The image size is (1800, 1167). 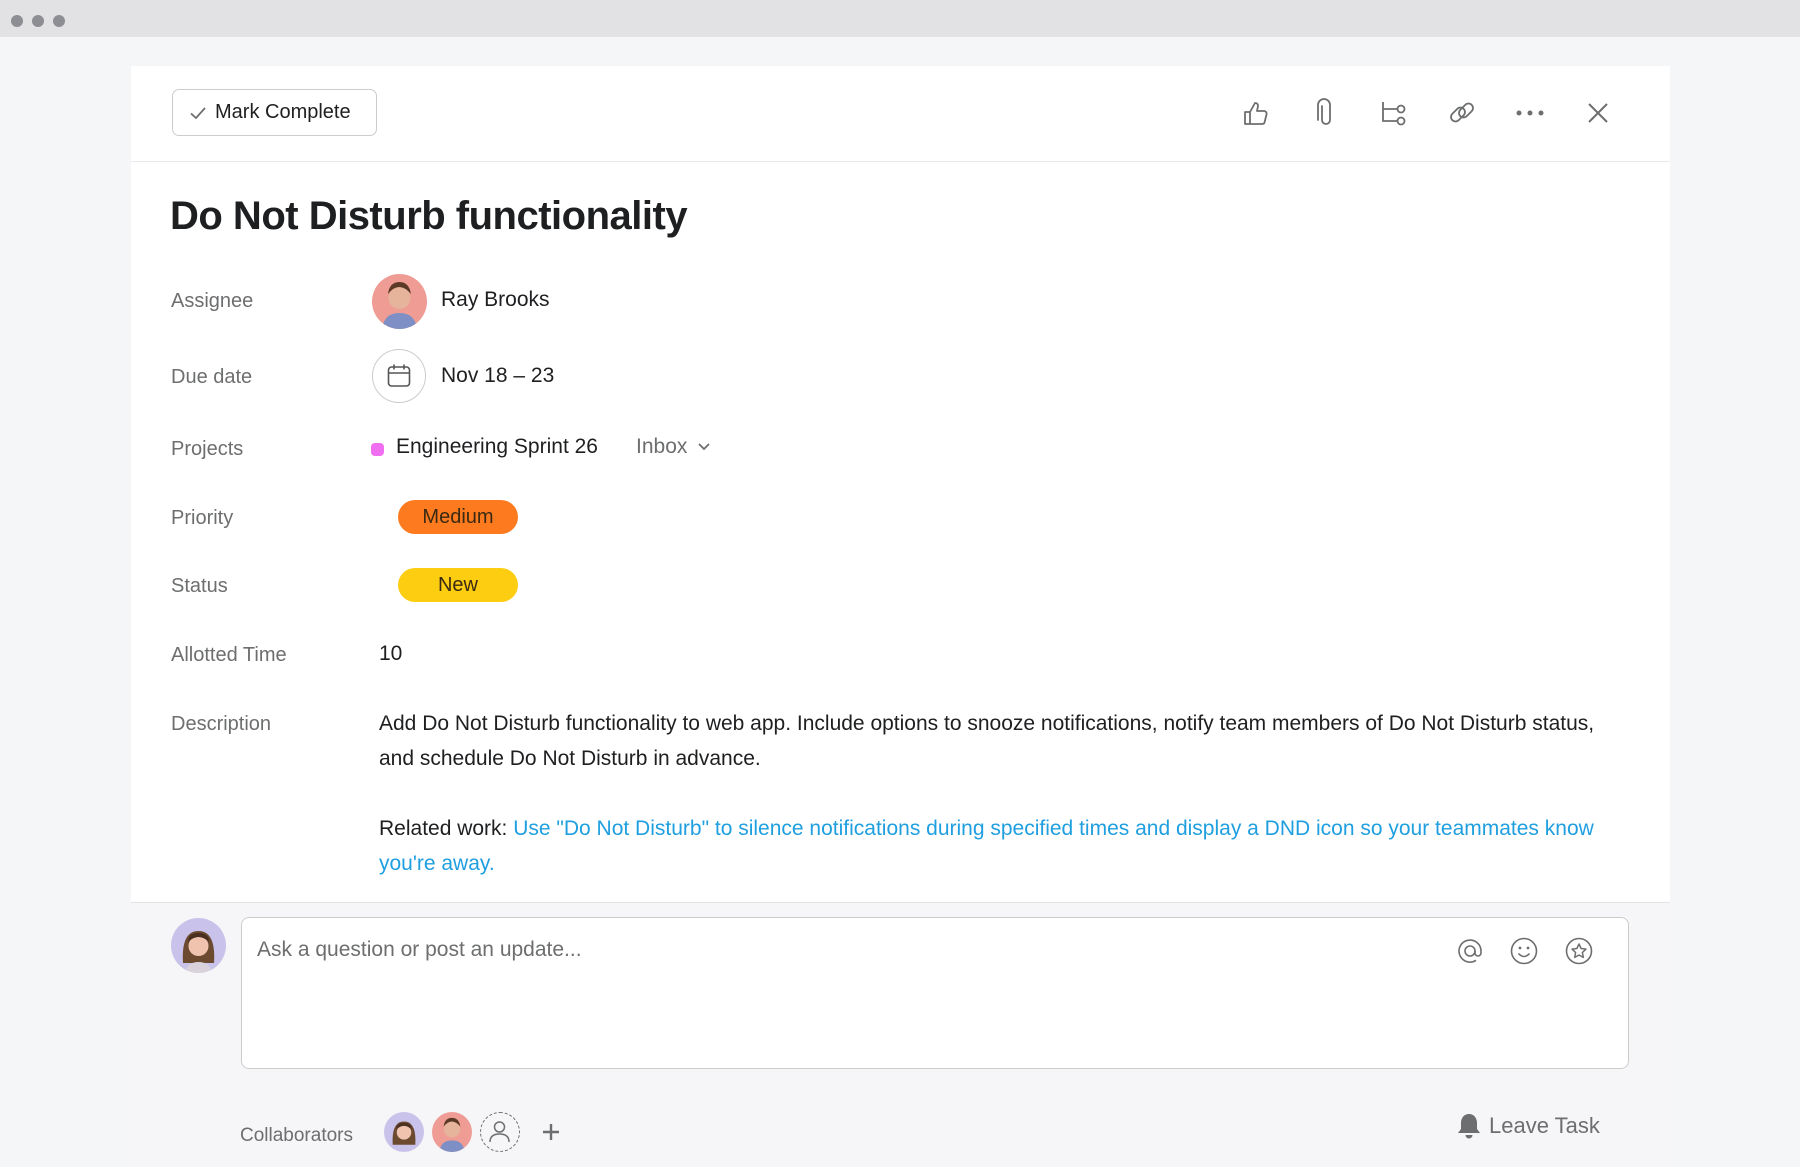 I want to click on plus-icon, so click(x=551, y=1132).